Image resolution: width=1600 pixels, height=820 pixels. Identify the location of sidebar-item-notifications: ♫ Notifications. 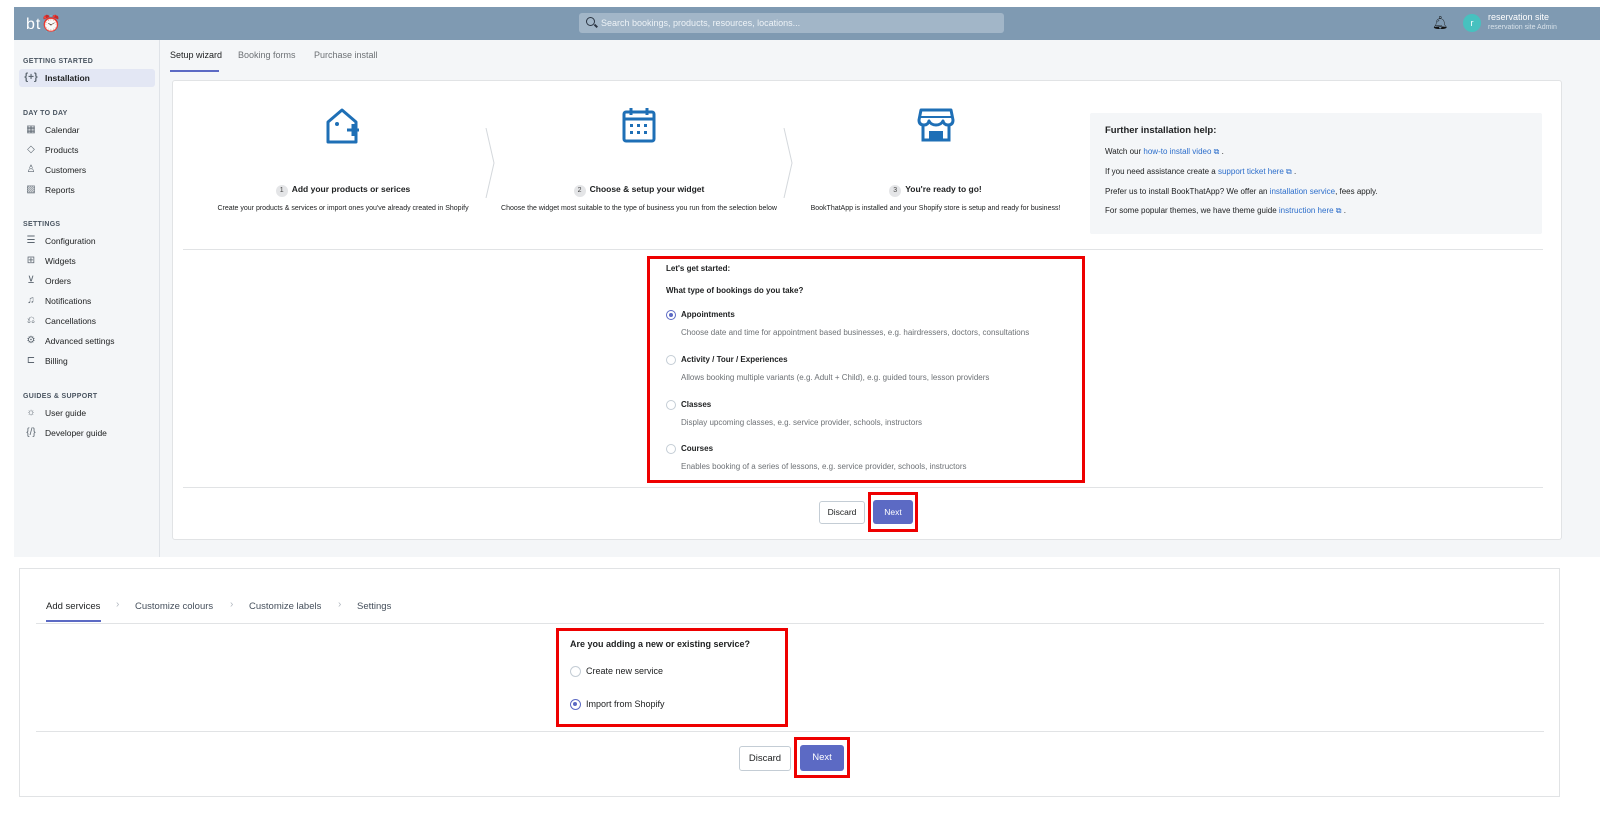
(87, 301).